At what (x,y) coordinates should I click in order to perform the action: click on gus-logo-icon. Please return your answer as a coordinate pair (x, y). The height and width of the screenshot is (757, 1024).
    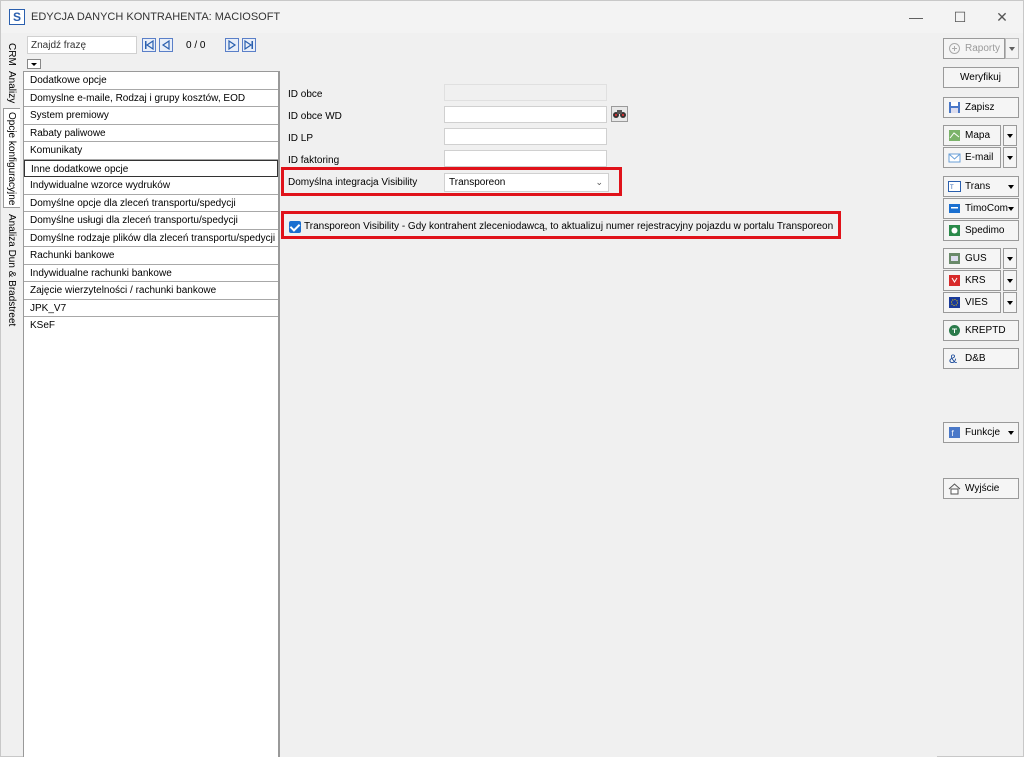
    Looking at the image, I should click on (954, 258).